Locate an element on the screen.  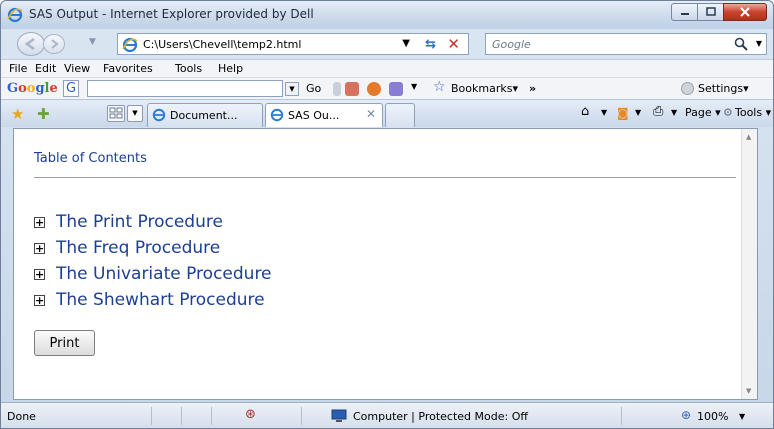
tools-menu-label: Tools is located at coordinates (749, 112).